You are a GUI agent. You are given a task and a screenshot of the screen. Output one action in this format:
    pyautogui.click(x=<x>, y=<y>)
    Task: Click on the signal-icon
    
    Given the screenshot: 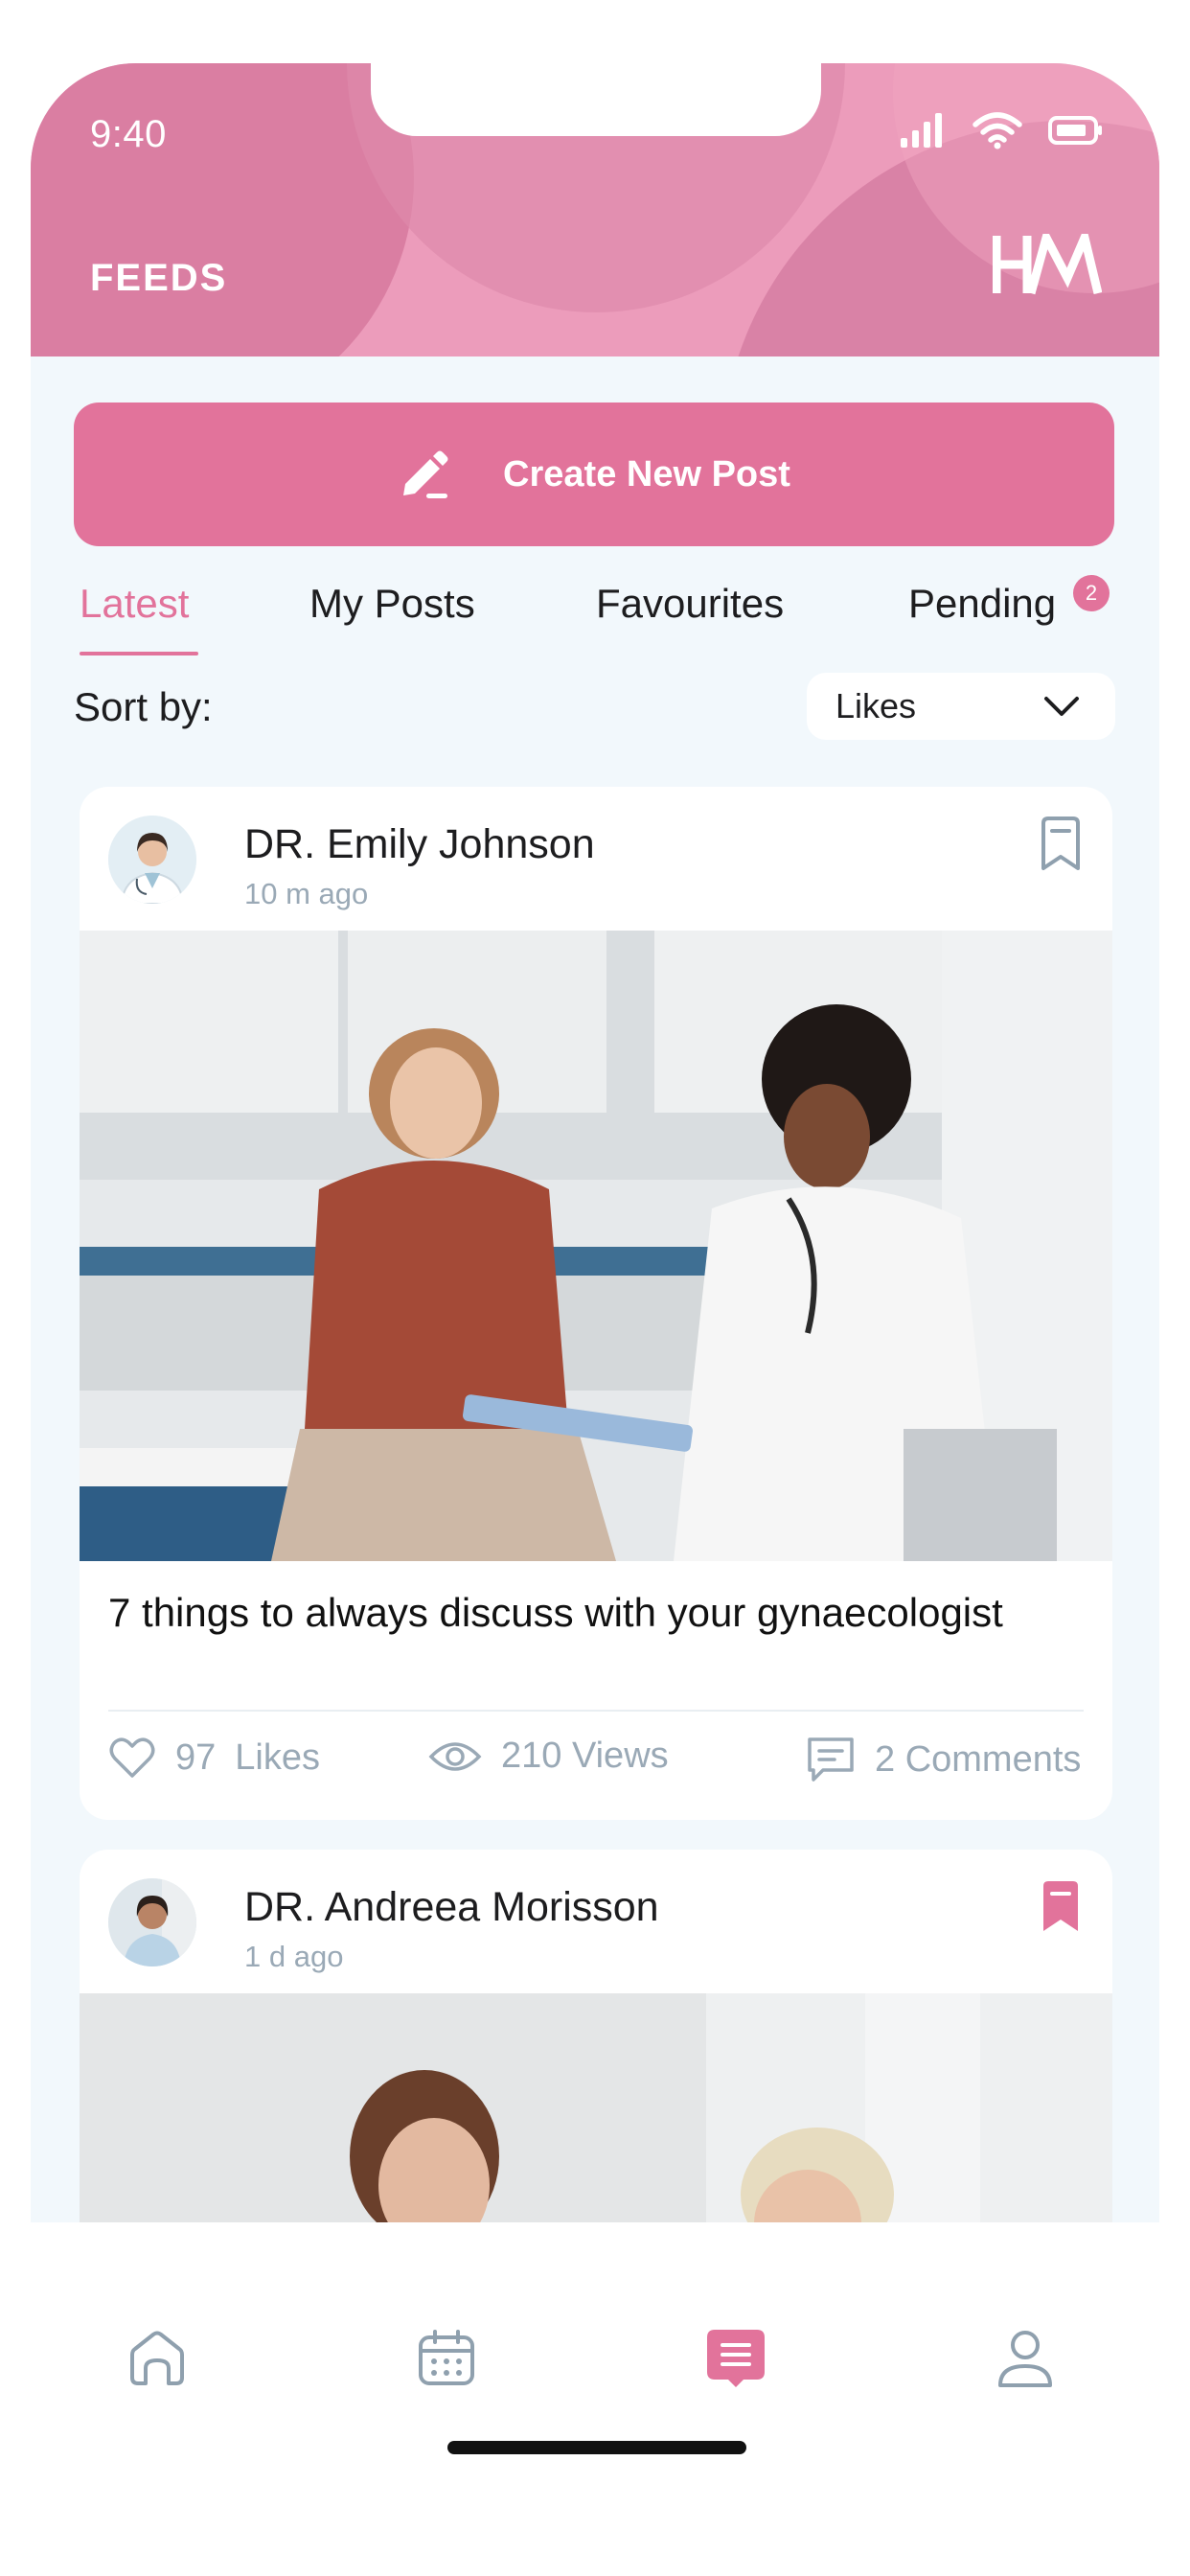 What is the action you would take?
    pyautogui.click(x=921, y=130)
    